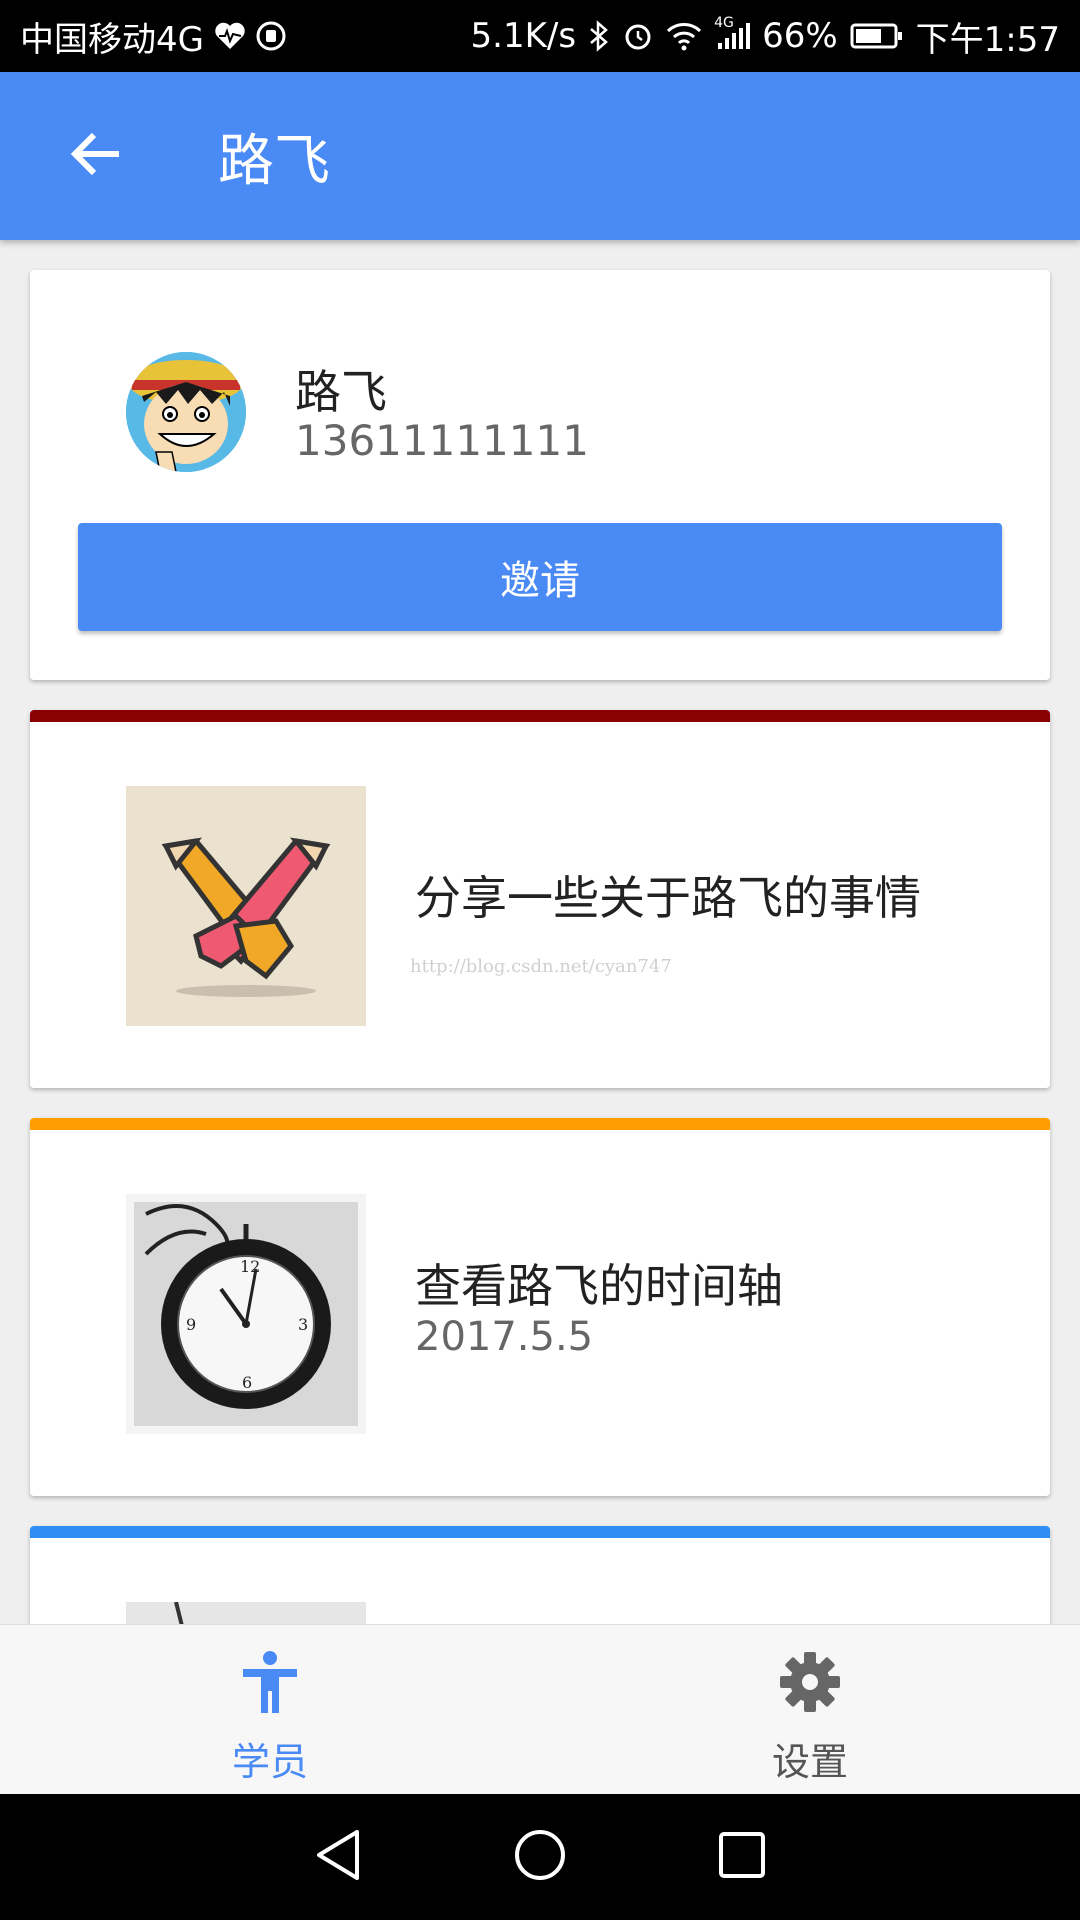 This screenshot has height=1920, width=1080. What do you see at coordinates (599, 1286) in the screenshot?
I see `item-title: 查看路飞的时间轴` at bounding box center [599, 1286].